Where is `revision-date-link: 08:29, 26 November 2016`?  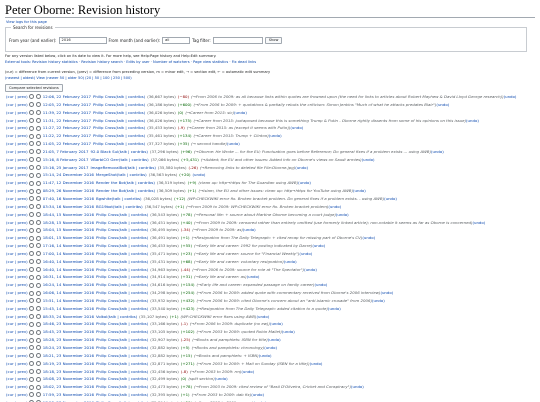 revision-date-link: 08:29, 26 November 2016 is located at coordinates (68, 191).